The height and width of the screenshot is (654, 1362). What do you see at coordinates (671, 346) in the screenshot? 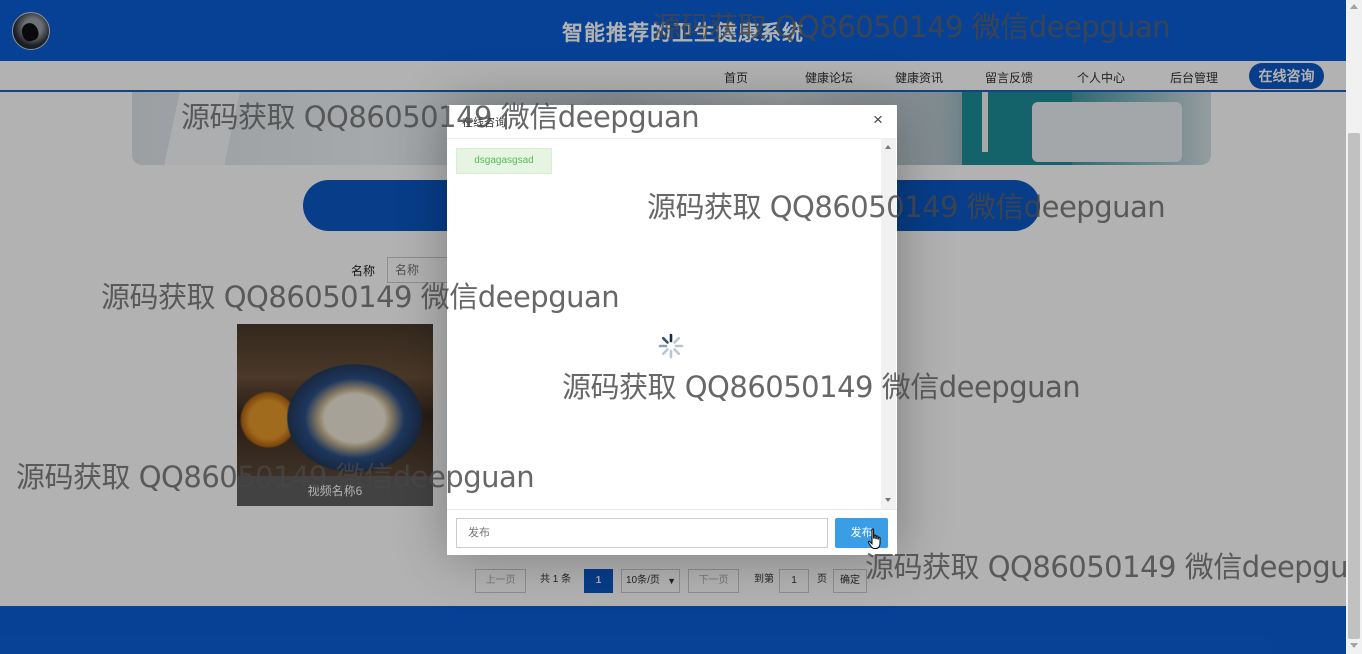
I see `loading-spinner-icon` at bounding box center [671, 346].